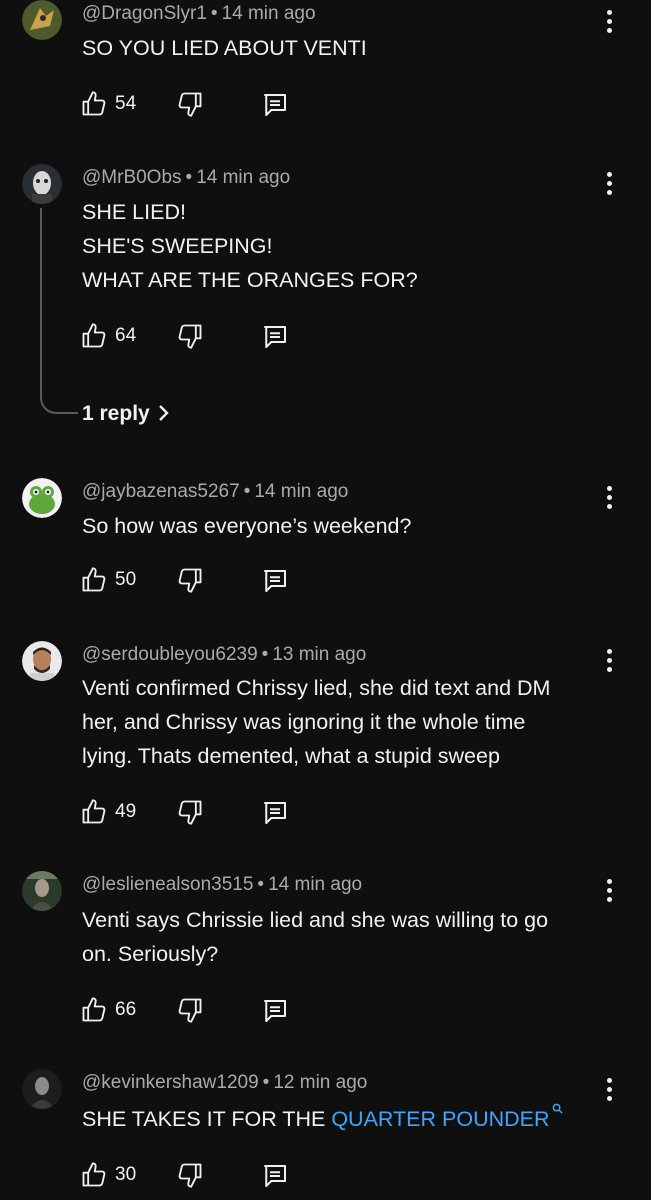 The height and width of the screenshot is (1200, 651). I want to click on author-handle: @kevinkershaw1209, so click(170, 1082).